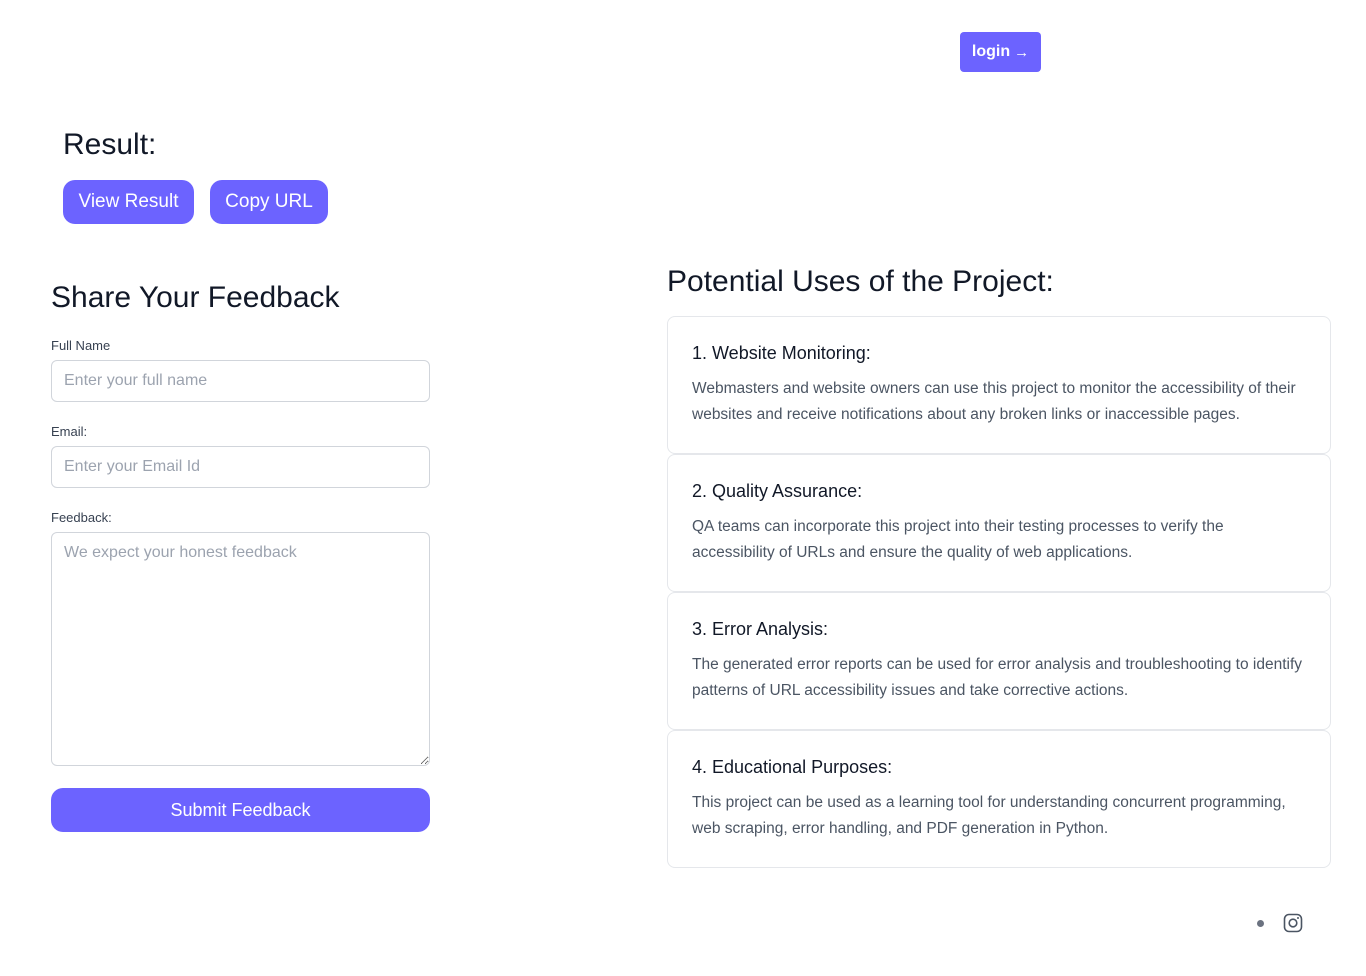 The width and height of the screenshot is (1366, 976). What do you see at coordinates (781, 353) in the screenshot?
I see `use-card-title: 1. Website Monitoring:` at bounding box center [781, 353].